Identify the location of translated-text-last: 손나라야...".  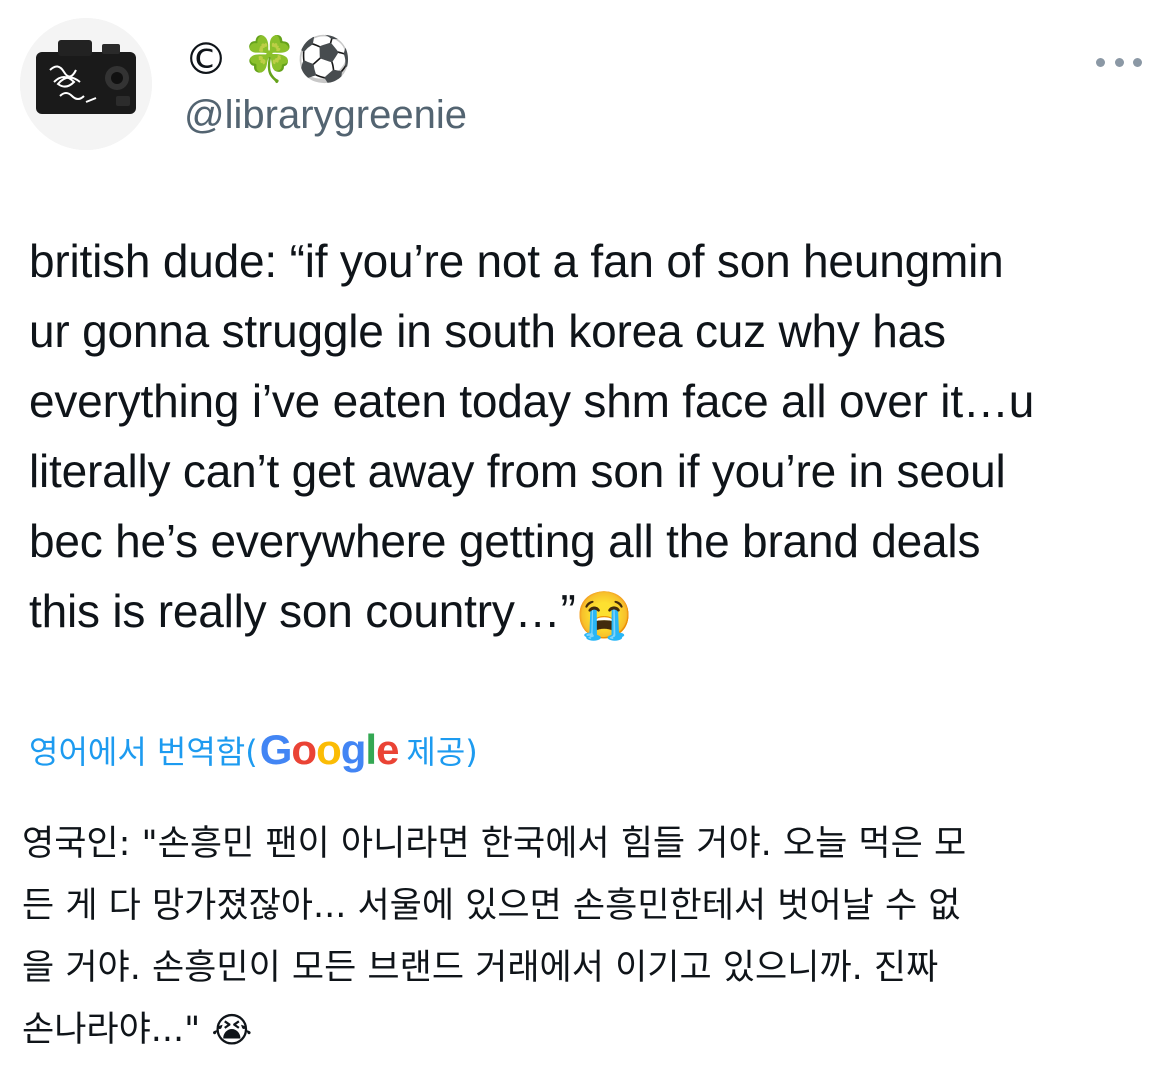
(111, 1030).